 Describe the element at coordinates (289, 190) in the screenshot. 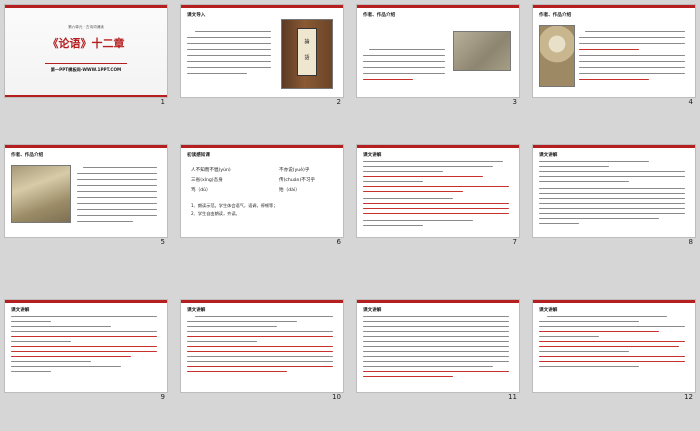

I see `pinyin-right-3: 殆（dài）` at that location.